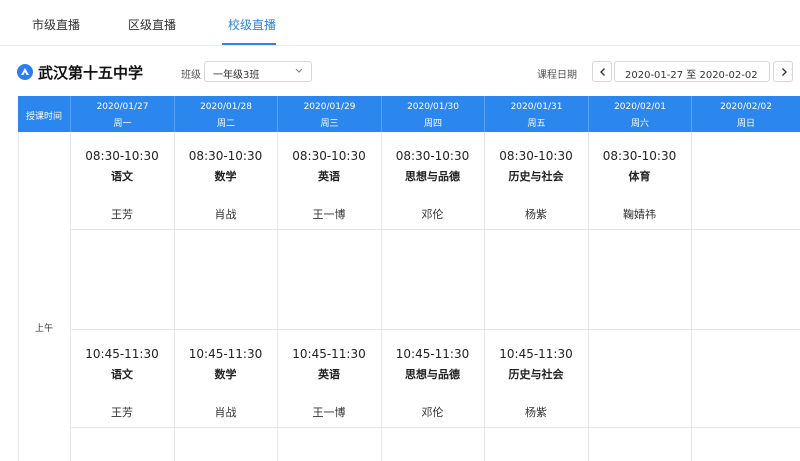 The width and height of the screenshot is (800, 461). I want to click on course-cell: 08:30-10:30 历史与社会 杨紫, so click(536, 185).